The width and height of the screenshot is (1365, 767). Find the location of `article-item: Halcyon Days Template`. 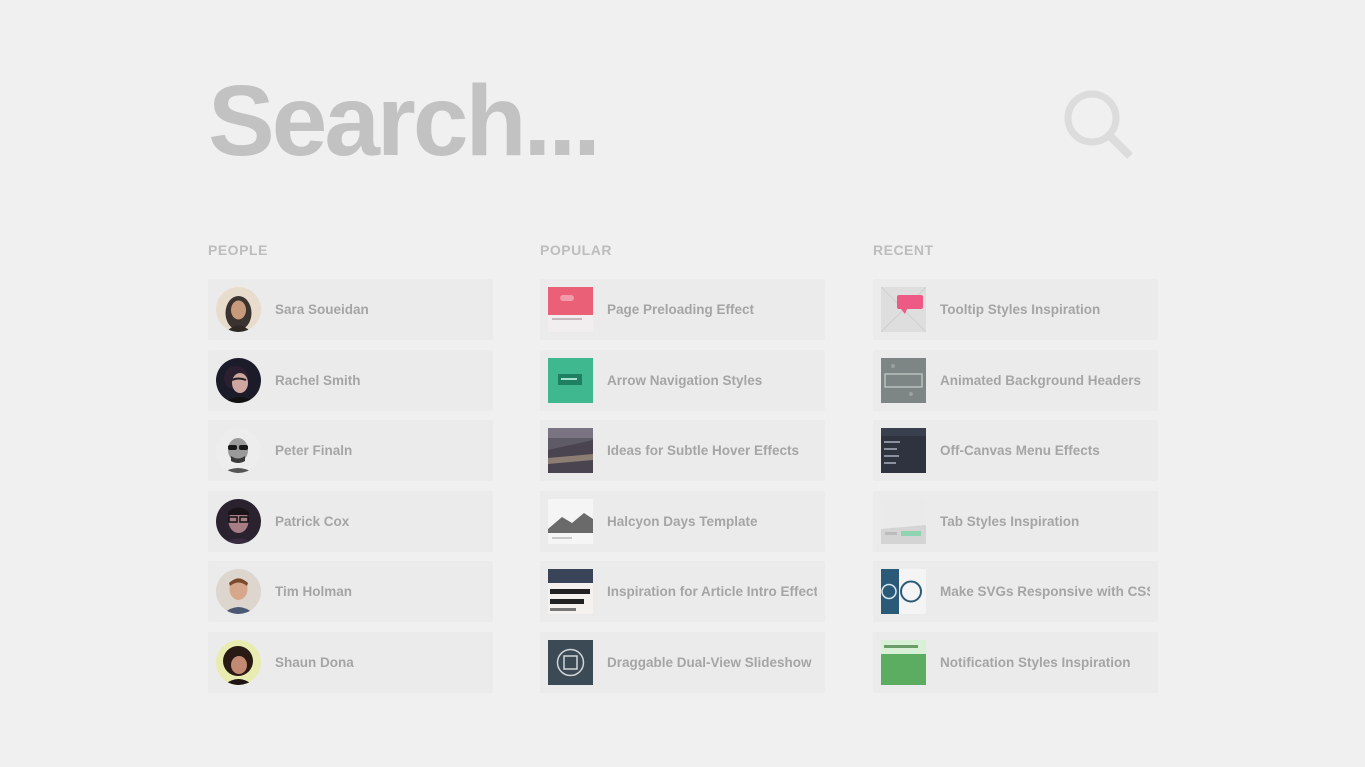

article-item: Halcyon Days Template is located at coordinates (682, 521).